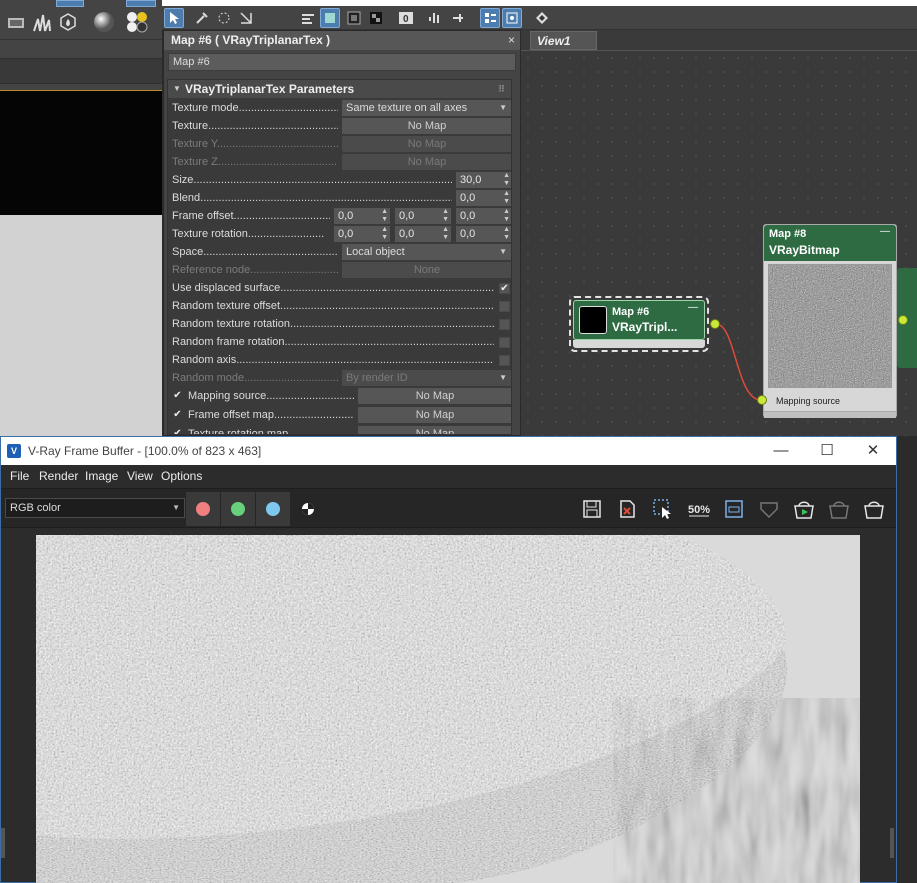 Image resolution: width=917 pixels, height=883 pixels. What do you see at coordinates (42, 22) in the screenshot?
I see `grass-icon` at bounding box center [42, 22].